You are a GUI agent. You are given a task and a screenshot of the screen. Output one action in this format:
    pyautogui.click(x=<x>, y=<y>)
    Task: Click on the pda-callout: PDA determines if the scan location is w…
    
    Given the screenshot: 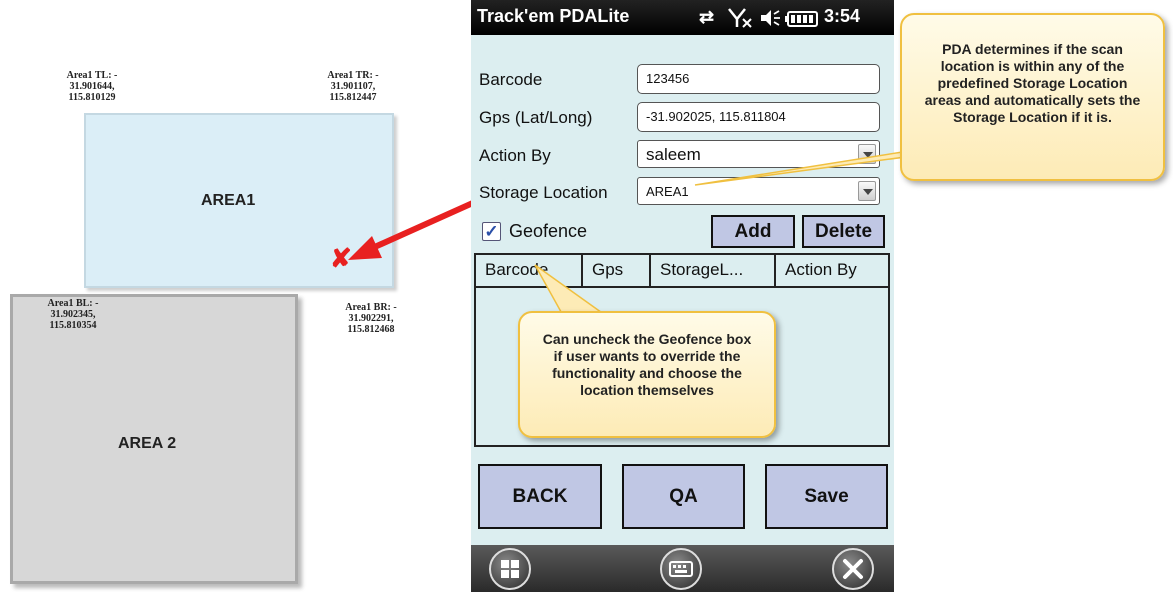 What is the action you would take?
    pyautogui.click(x=1032, y=97)
    